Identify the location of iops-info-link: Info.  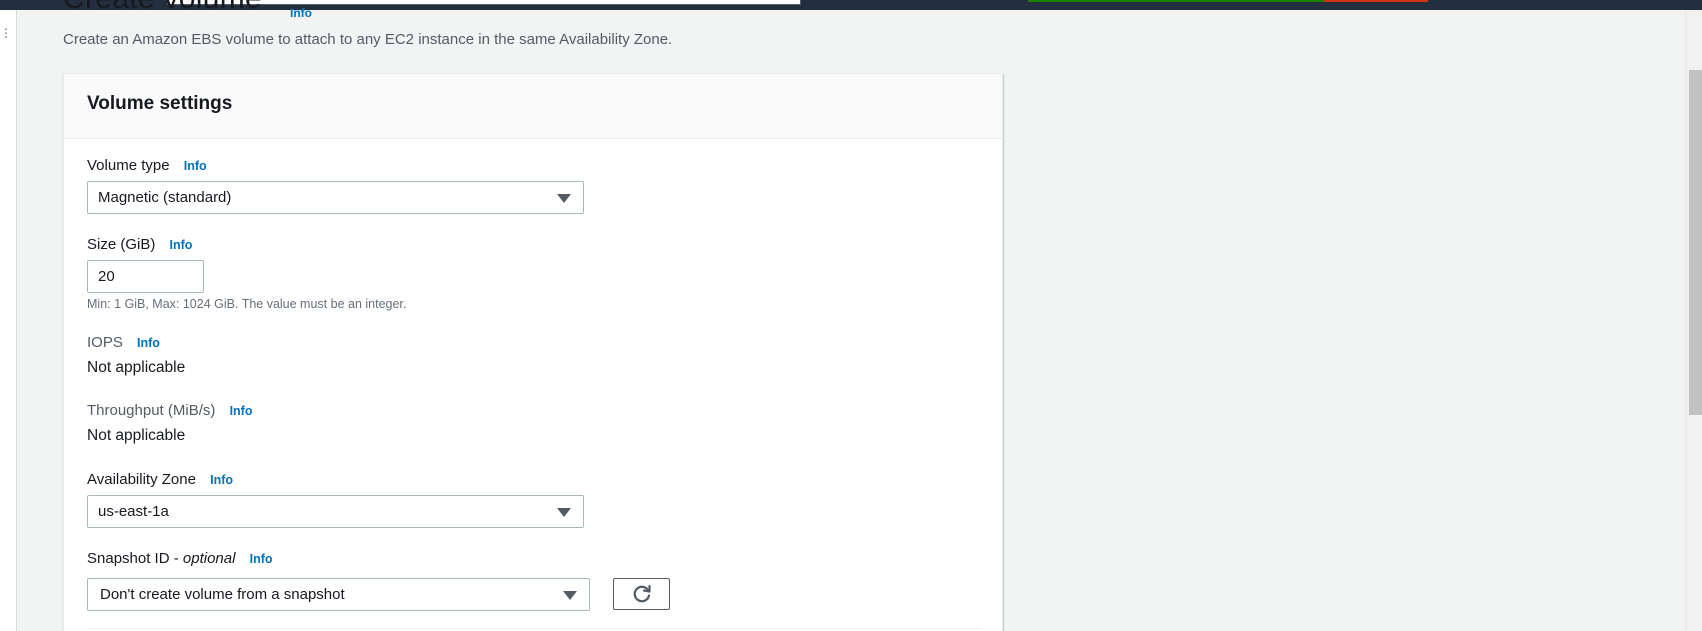
(148, 343).